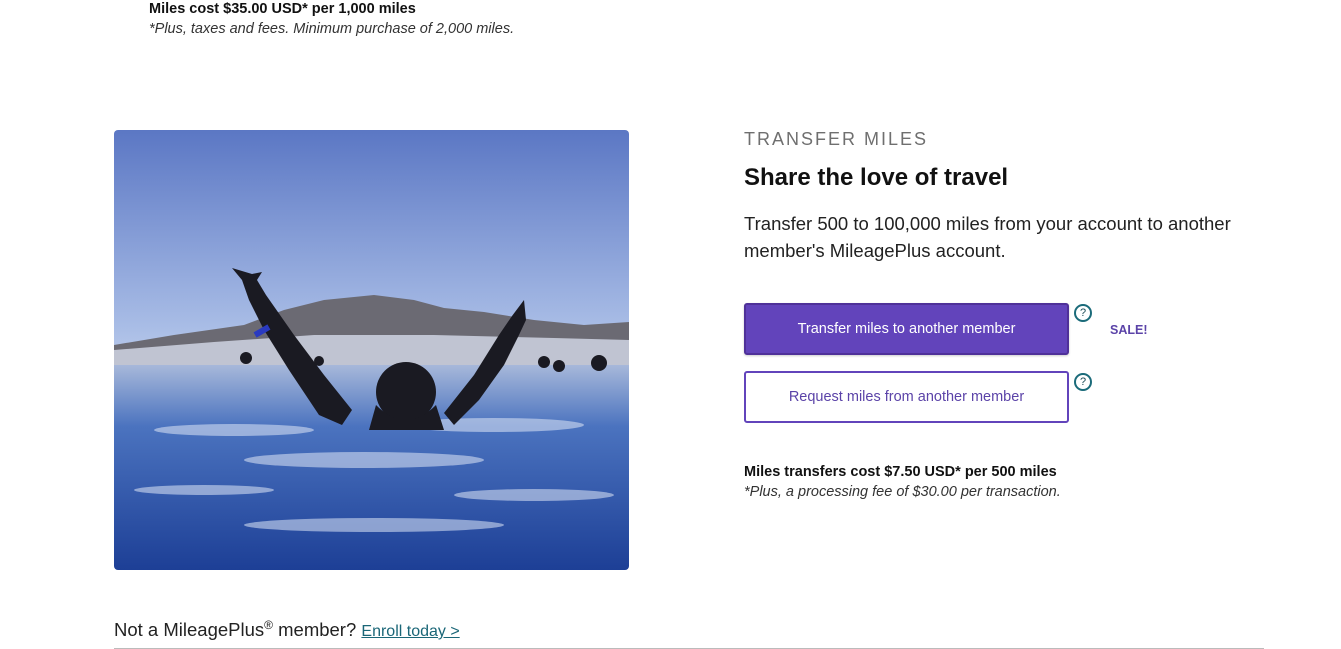  I want to click on section-headline: Share the love of travel, so click(876, 177).